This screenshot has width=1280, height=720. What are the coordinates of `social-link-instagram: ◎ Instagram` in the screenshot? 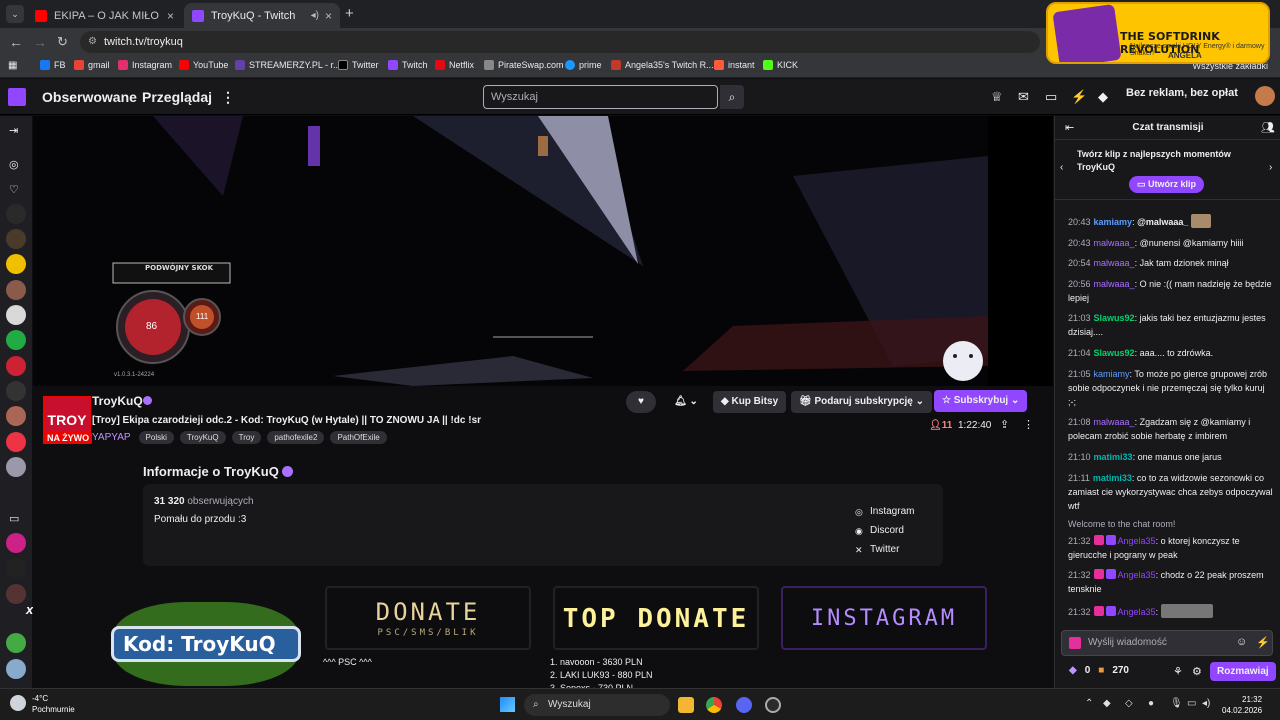 It's located at (884, 511).